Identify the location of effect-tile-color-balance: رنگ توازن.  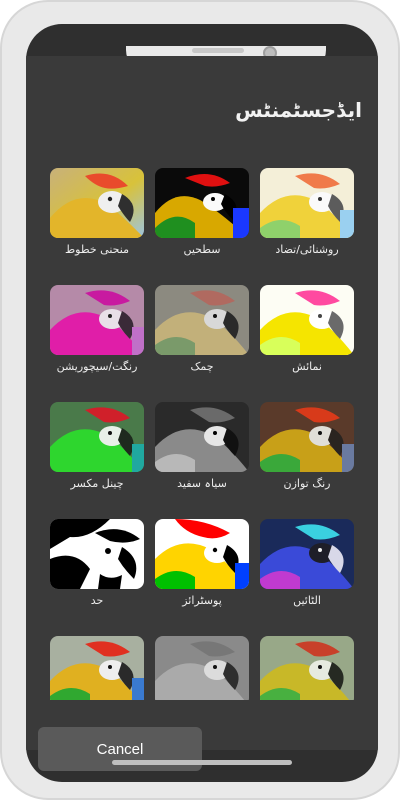
(307, 446).